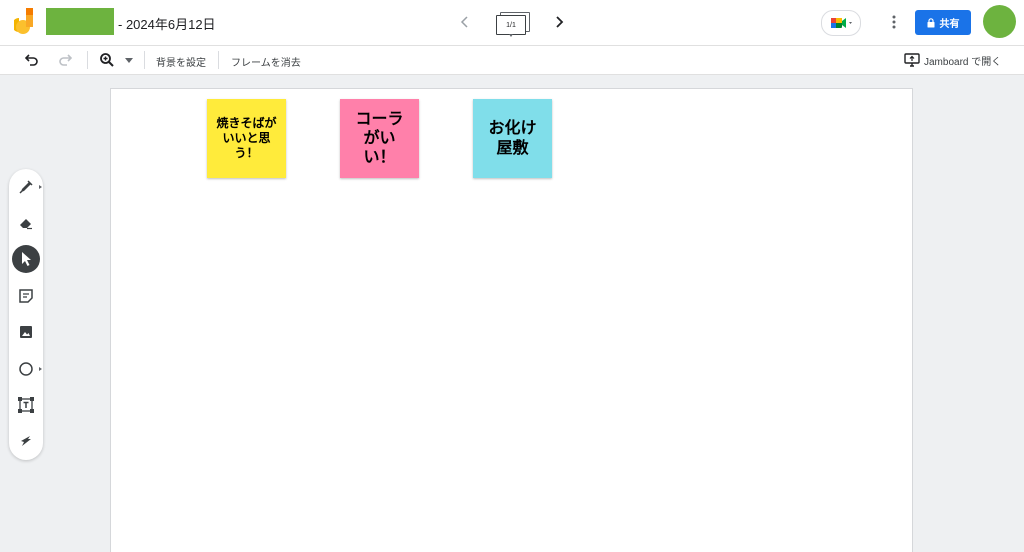 This screenshot has height=552, width=1024. I want to click on laser-tool-button, so click(26, 441).